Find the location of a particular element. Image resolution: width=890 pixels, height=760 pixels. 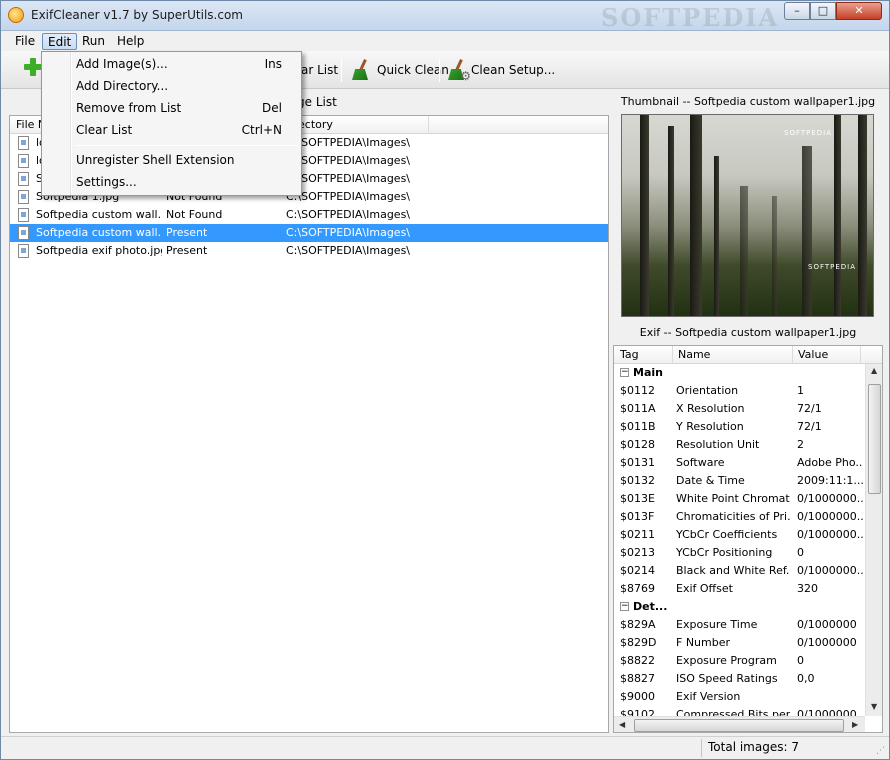

scroll-right-icon: ▶ is located at coordinates (855, 724).